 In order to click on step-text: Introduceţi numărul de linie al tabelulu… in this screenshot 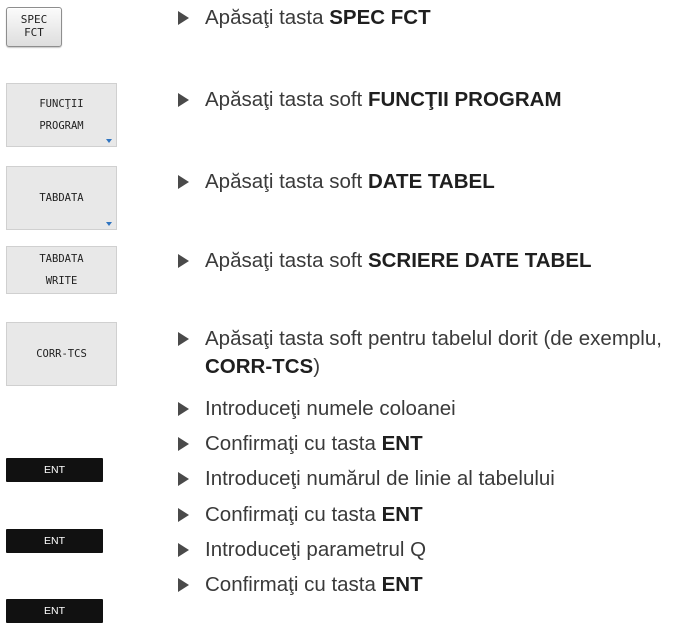, I will do `click(380, 478)`.